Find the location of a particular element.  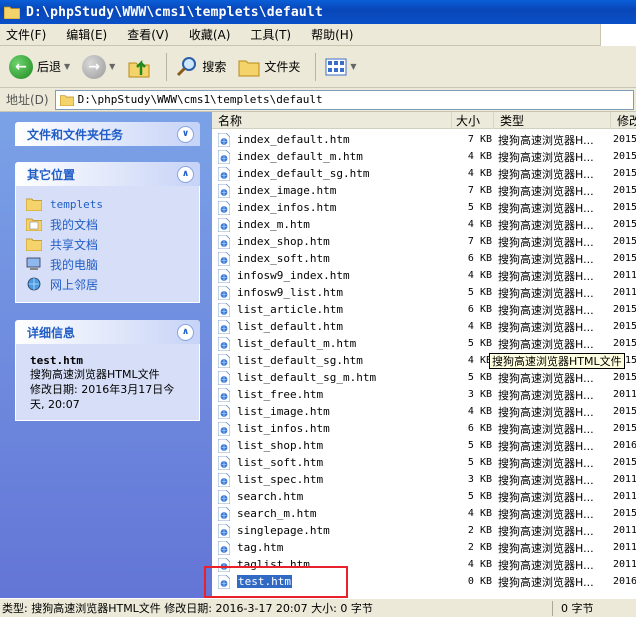

table-row: index_default_m.htm 4 KB 搜狗高速浏览器H... 2015 is located at coordinates (424, 156).